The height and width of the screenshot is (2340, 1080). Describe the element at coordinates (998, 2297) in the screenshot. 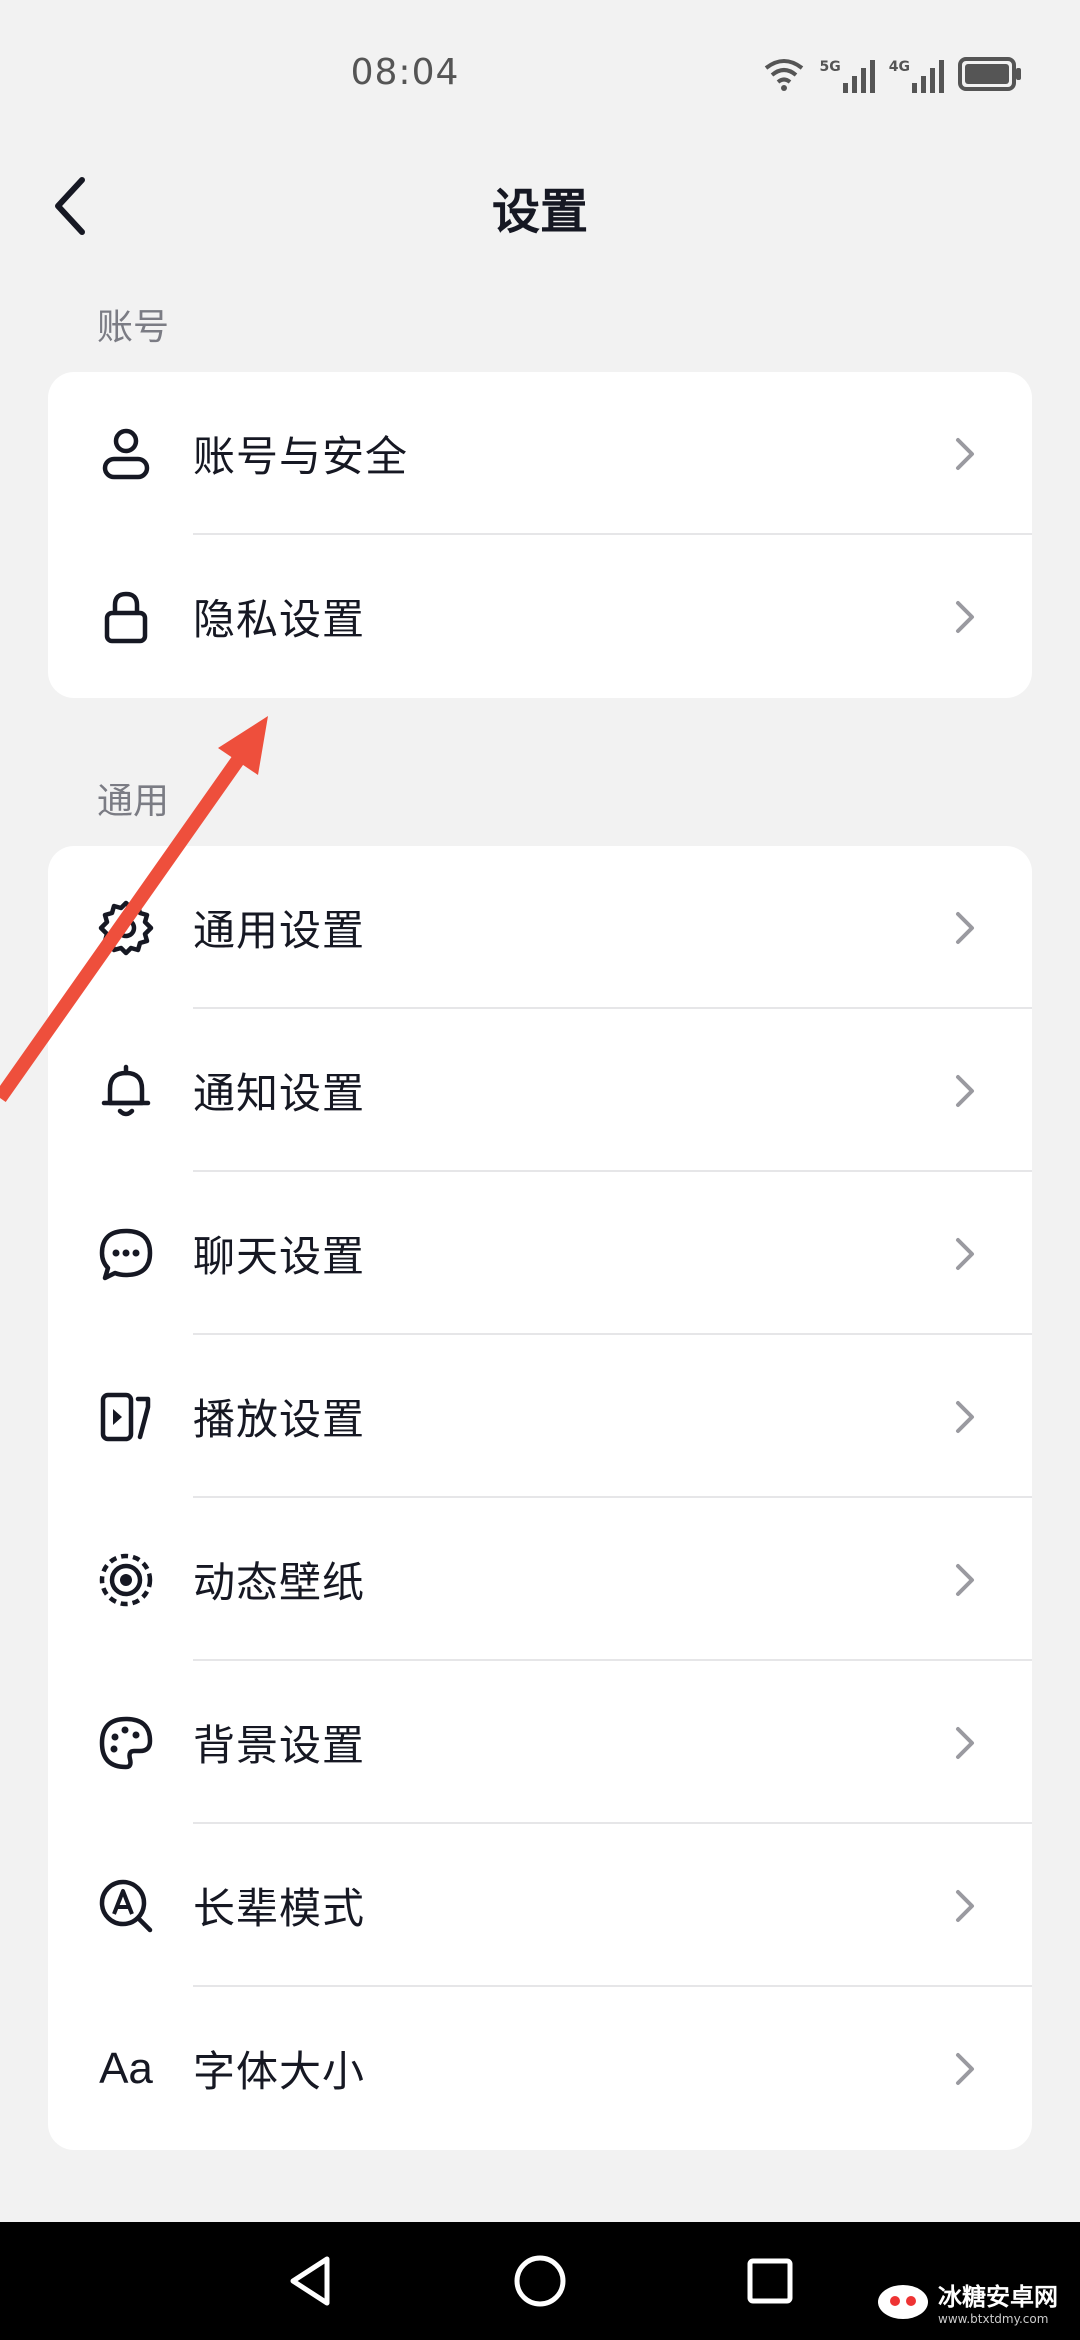

I see `watermark-text: 冰糖安卓网` at that location.